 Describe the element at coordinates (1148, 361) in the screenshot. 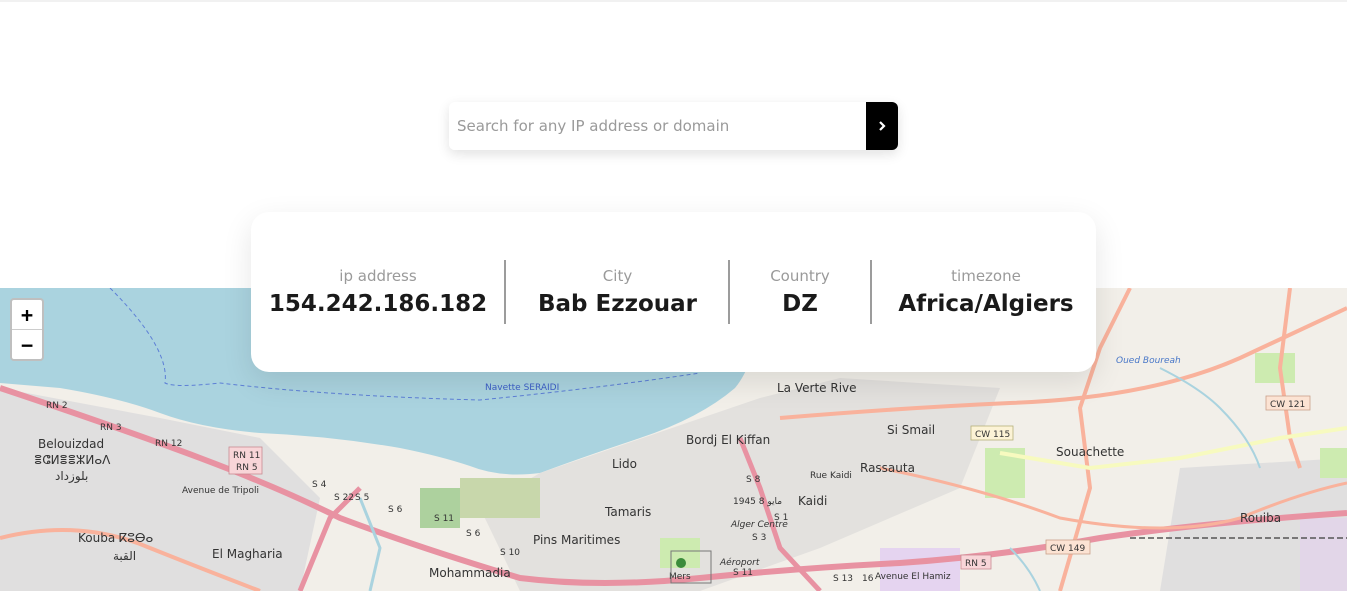

I see `map-label-oued-boureah: Oued Boureah` at that location.